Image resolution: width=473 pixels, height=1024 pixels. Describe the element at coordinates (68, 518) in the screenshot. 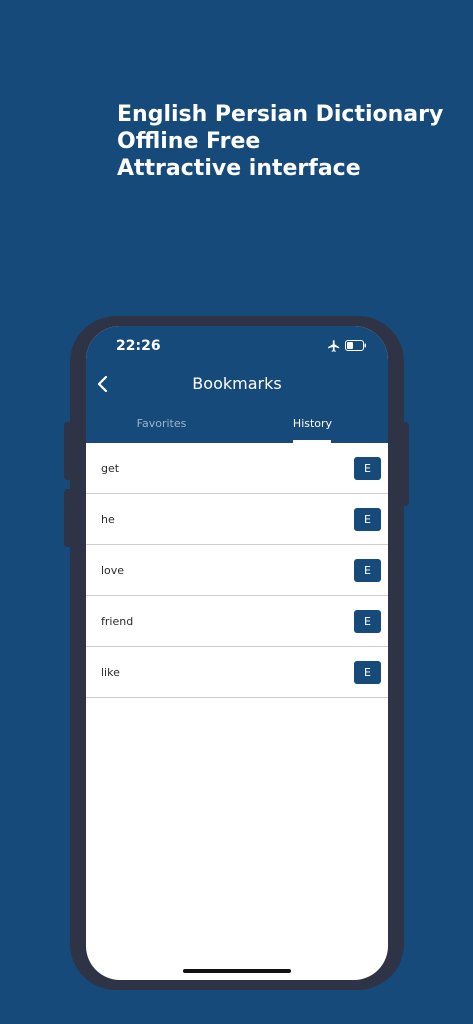

I see `phone-side-button-left-bottom` at that location.